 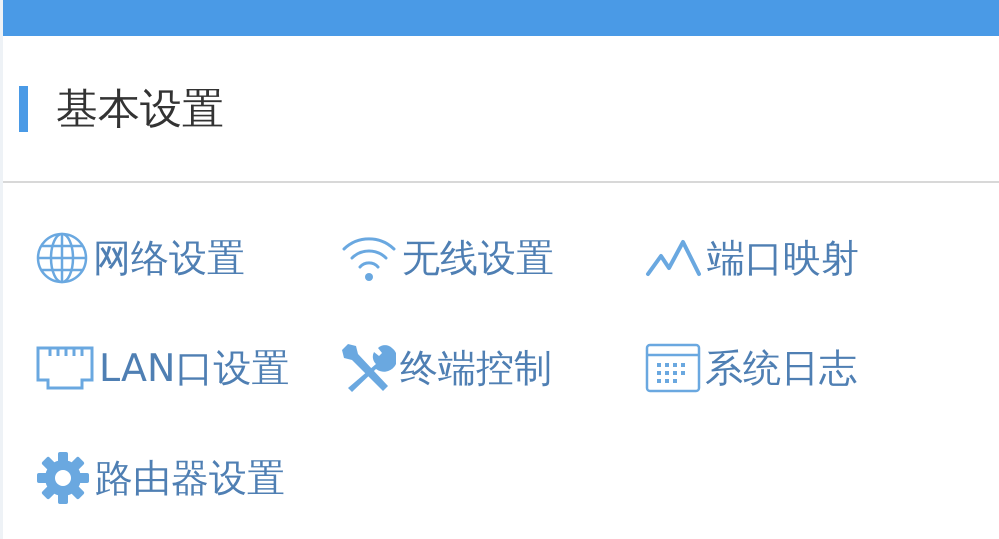 I want to click on menu-link: 路由器设置, so click(x=190, y=478).